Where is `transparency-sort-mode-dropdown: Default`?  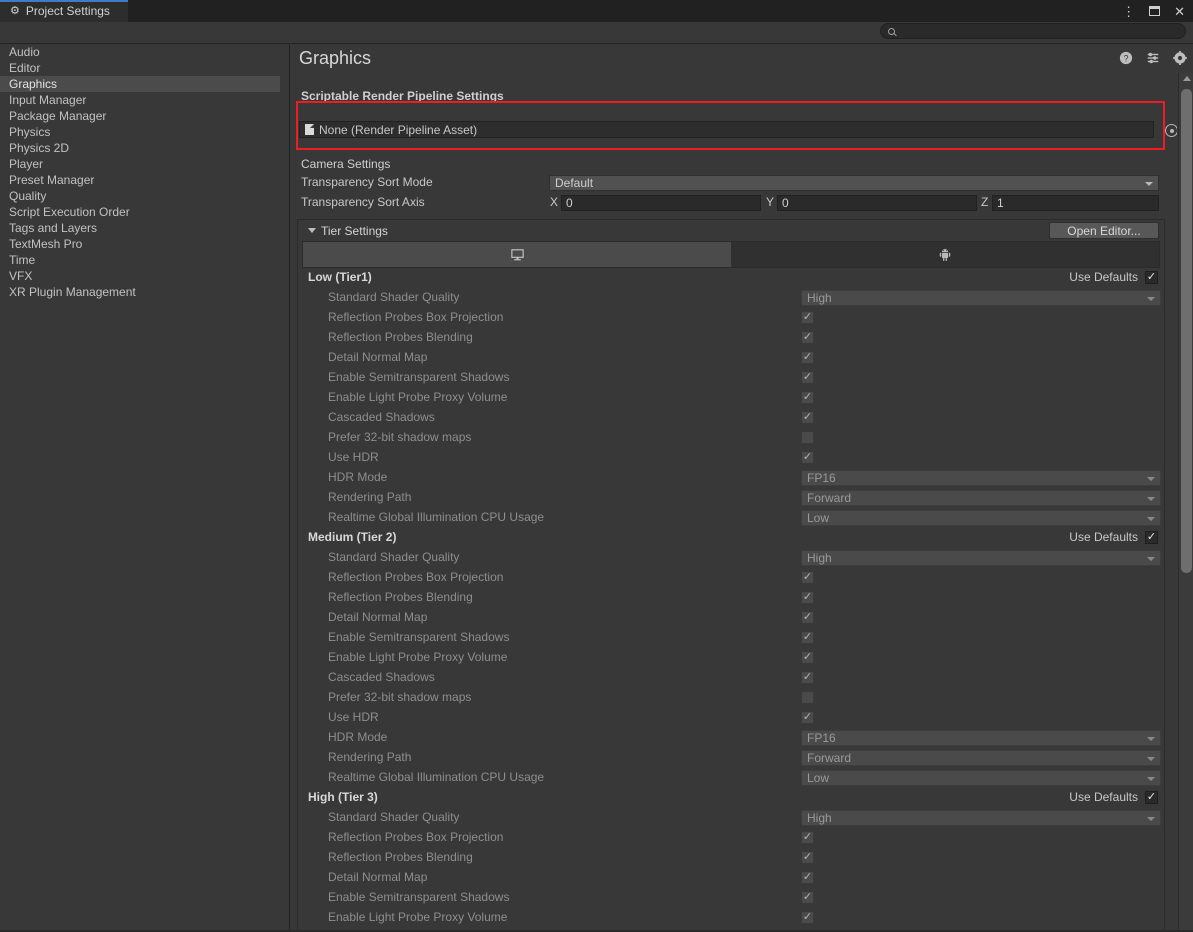 transparency-sort-mode-dropdown: Default is located at coordinates (854, 183).